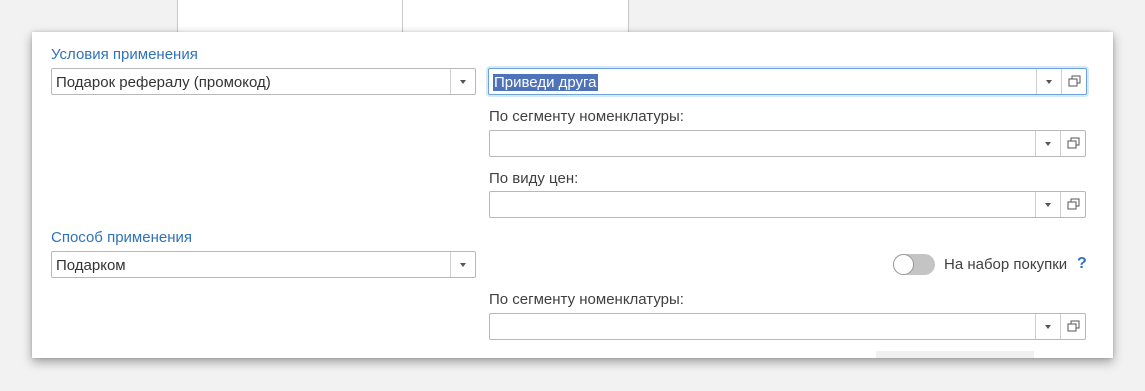  I want to click on partial-field-separator, so click(402, 17).